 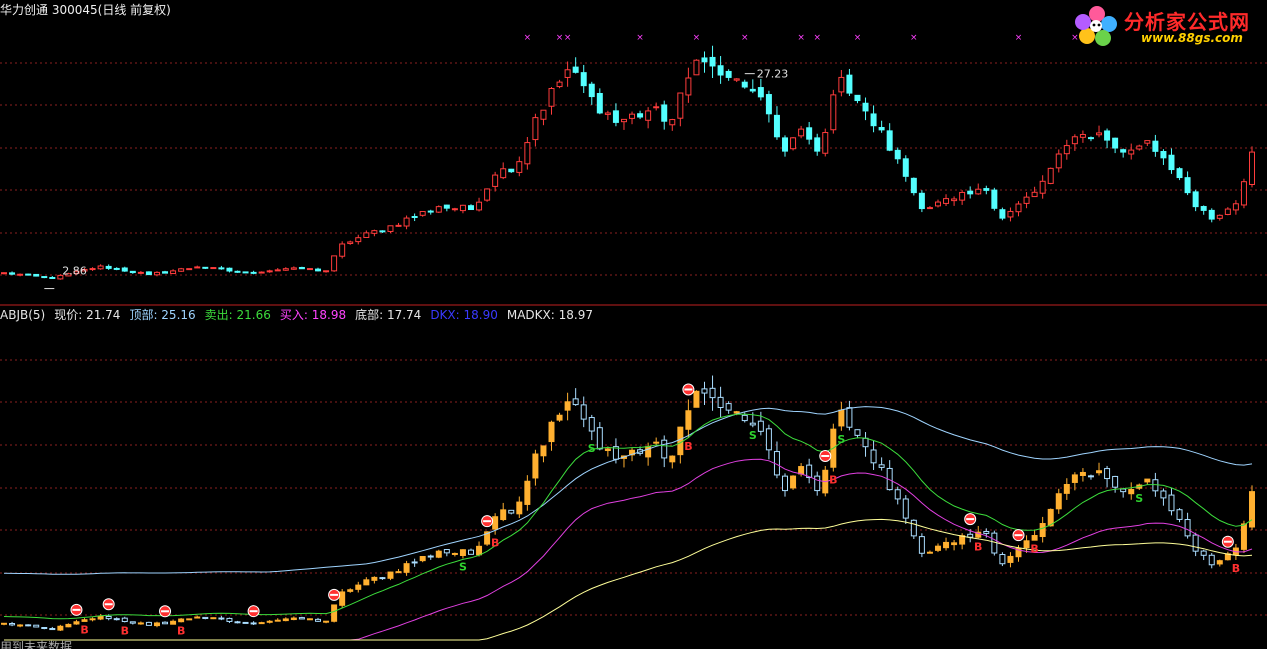 I want to click on logo-url: www.88gs.com, so click(x=1192, y=38).